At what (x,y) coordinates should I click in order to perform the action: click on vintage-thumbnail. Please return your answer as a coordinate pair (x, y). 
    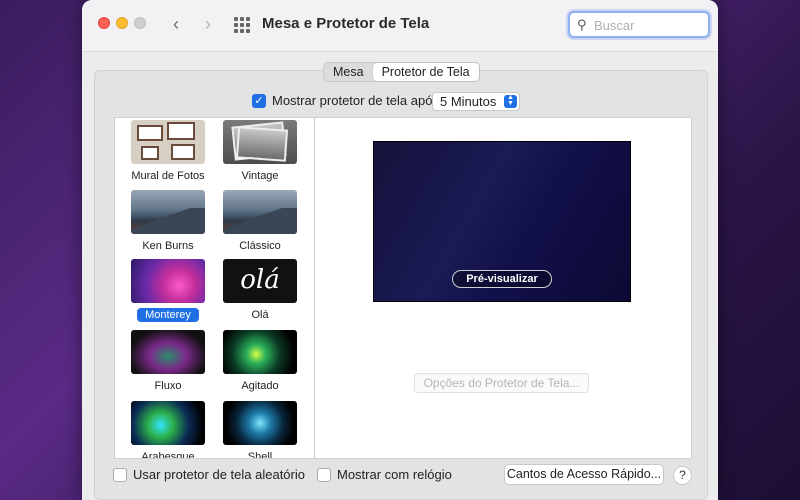
    Looking at the image, I should click on (260, 142).